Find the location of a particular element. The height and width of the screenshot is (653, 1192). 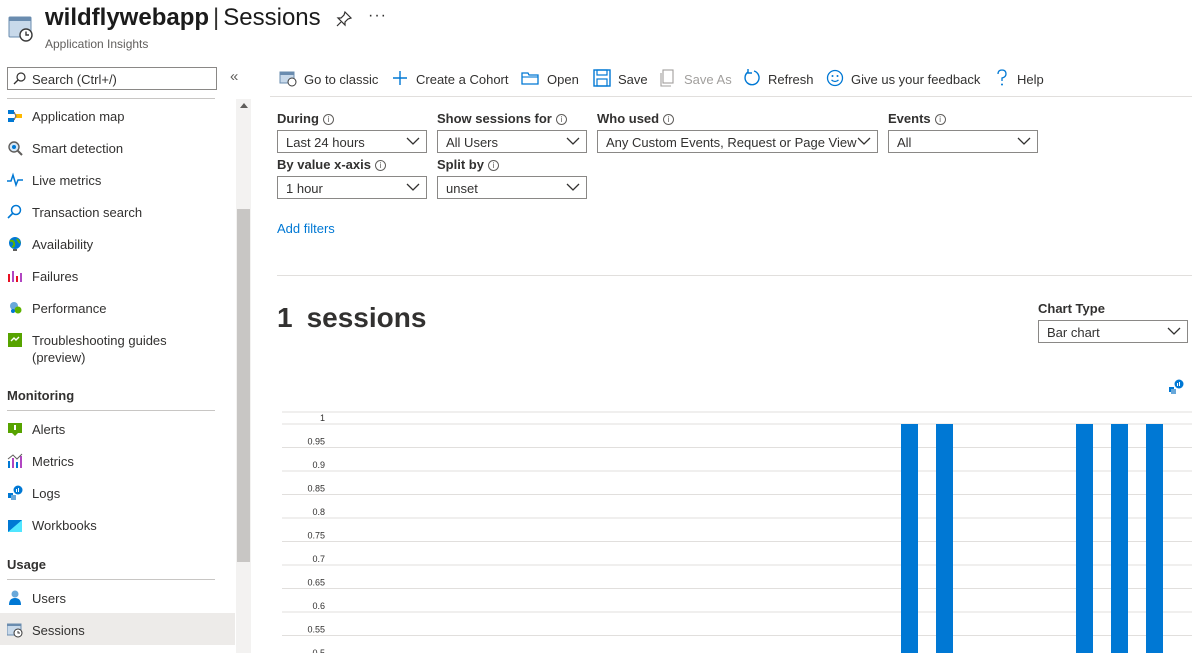

toolbar-label: Open is located at coordinates (563, 79).